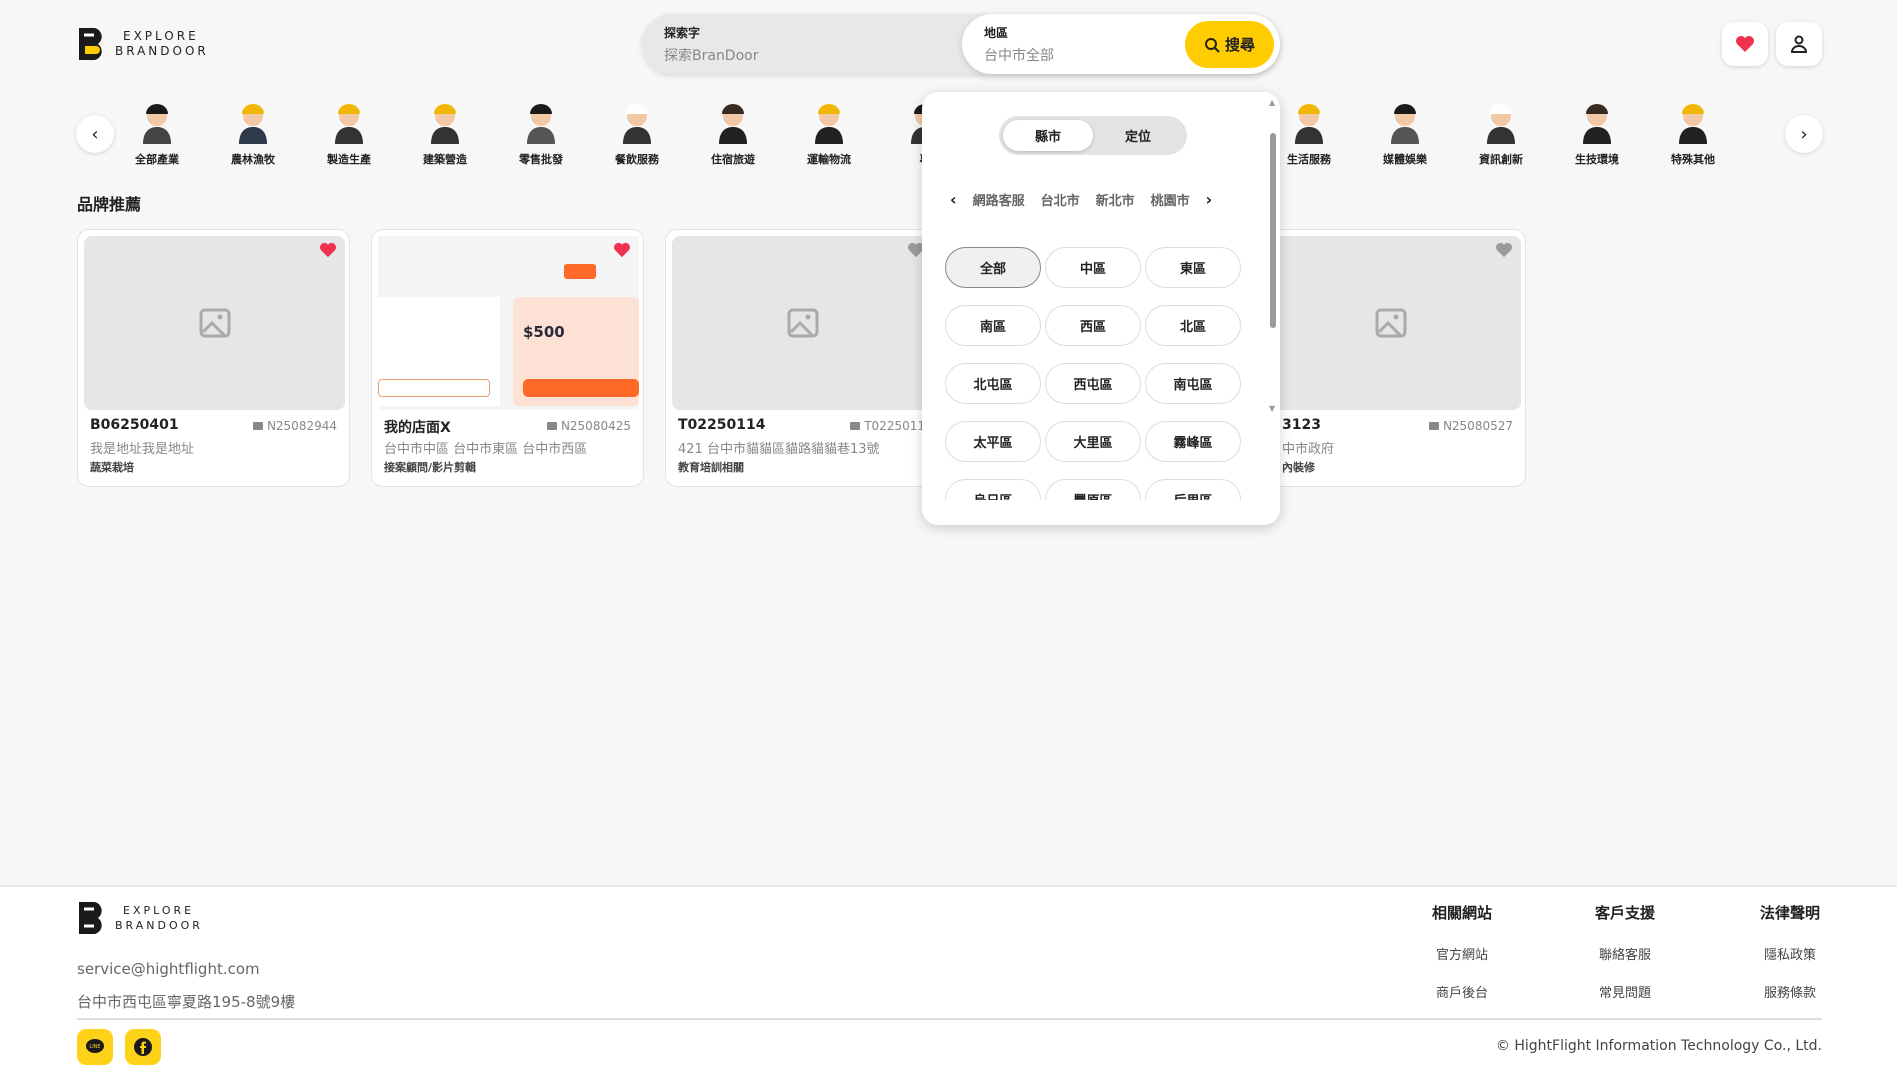 Image resolution: width=1897 pixels, height=1073 pixels. Describe the element at coordinates (1170, 199) in the screenshot. I see `city-tab: 桃園市` at that location.